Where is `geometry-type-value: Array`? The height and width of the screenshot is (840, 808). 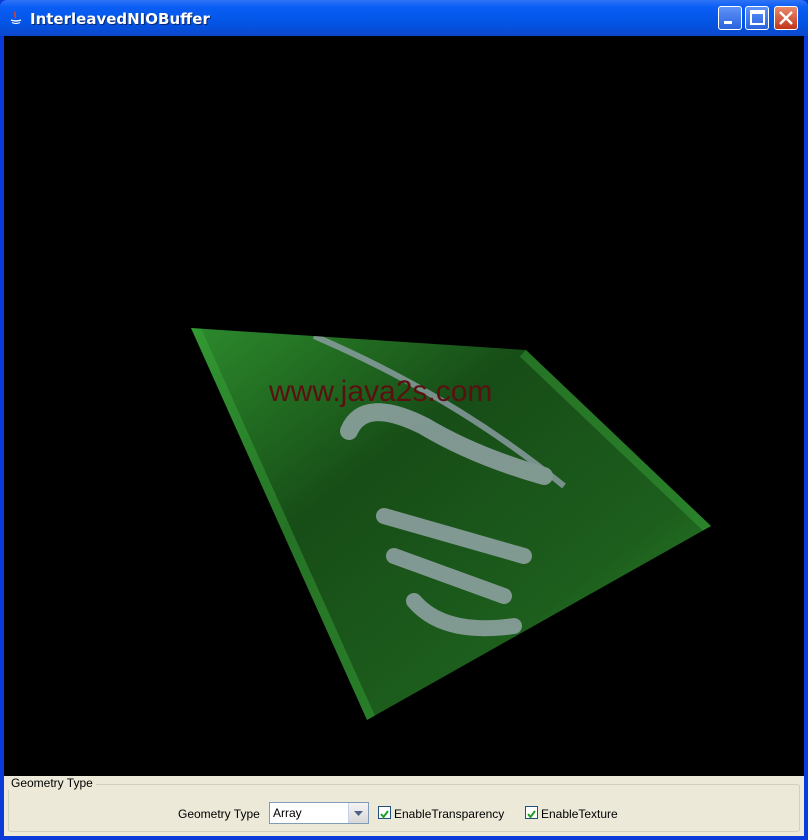 geometry-type-value: Array is located at coordinates (287, 813).